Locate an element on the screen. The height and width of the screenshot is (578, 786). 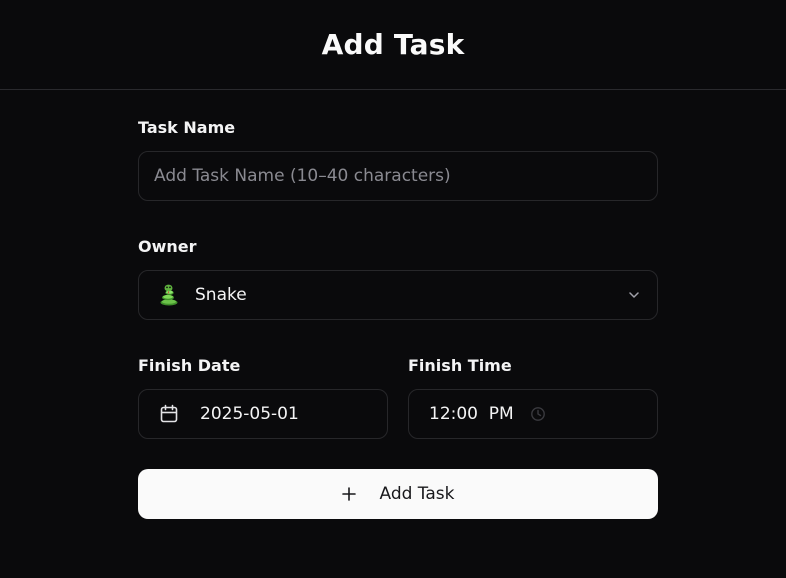
finish-date-column: Finish Date 2025-05-01 is located at coordinates (263, 397).